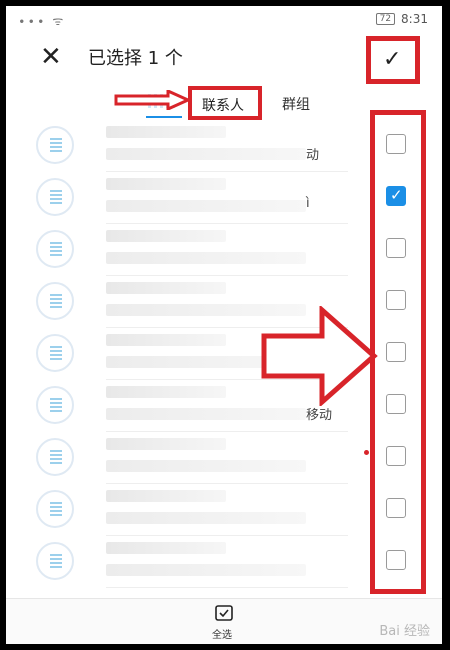 Image resolution: width=450 pixels, height=650 pixels. I want to click on contact-note: ì, so click(308, 203).